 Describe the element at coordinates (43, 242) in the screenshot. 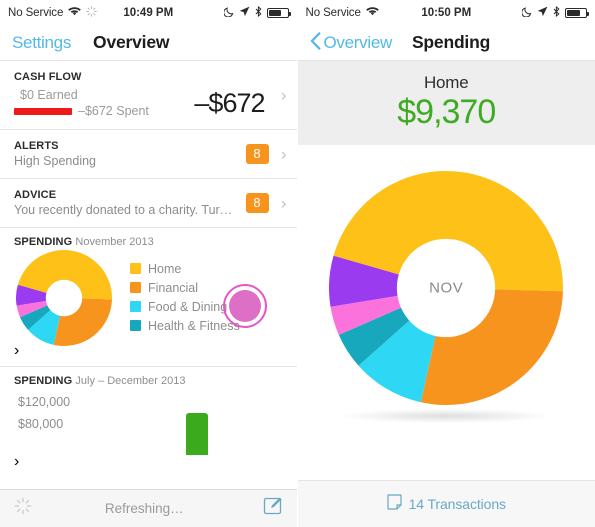

I see `spending-month-kicker-label: SPENDING` at that location.